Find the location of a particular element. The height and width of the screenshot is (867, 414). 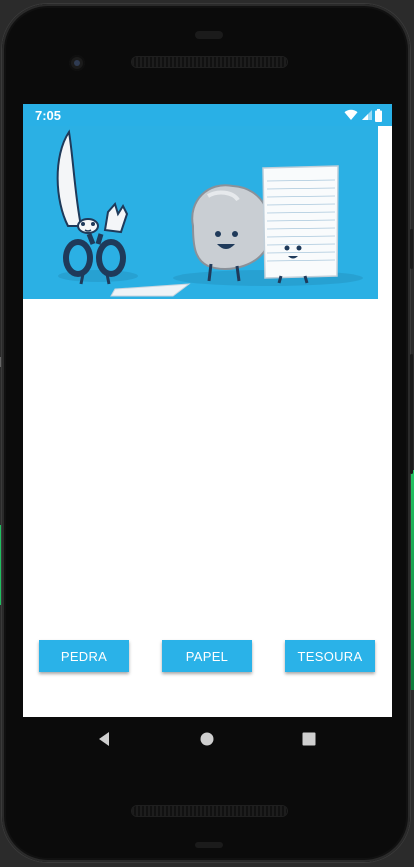

bottom-speaker is located at coordinates (209, 811).